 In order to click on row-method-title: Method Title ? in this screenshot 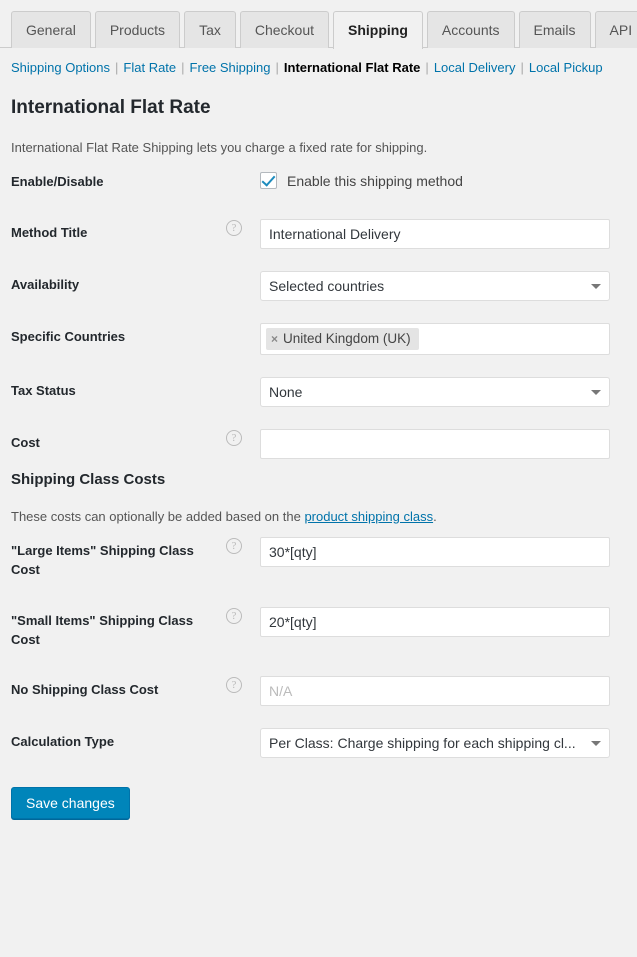, I will do `click(318, 234)`.